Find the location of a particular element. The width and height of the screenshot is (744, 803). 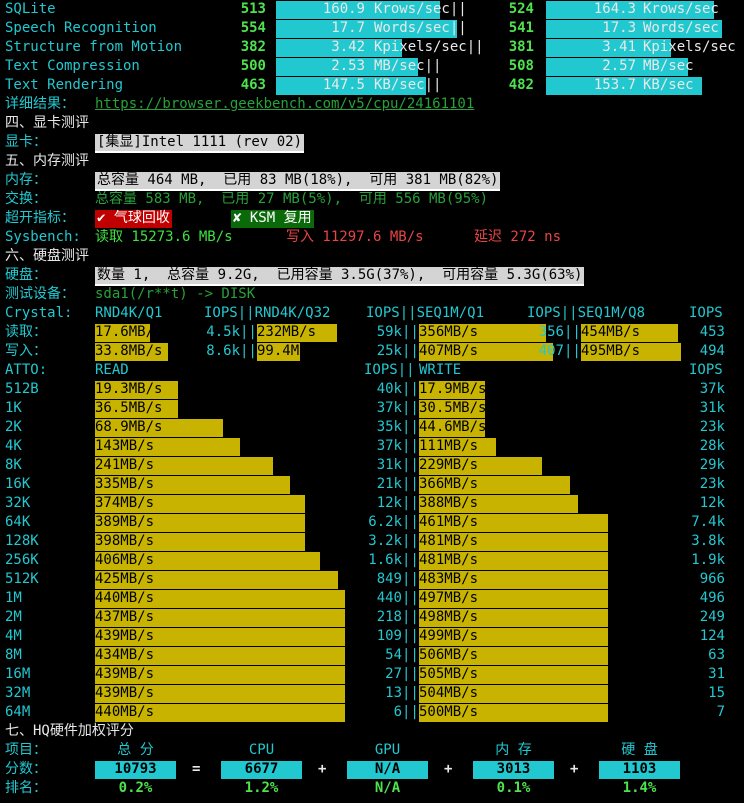

atto-read-iops: 849 is located at coordinates (389, 579).